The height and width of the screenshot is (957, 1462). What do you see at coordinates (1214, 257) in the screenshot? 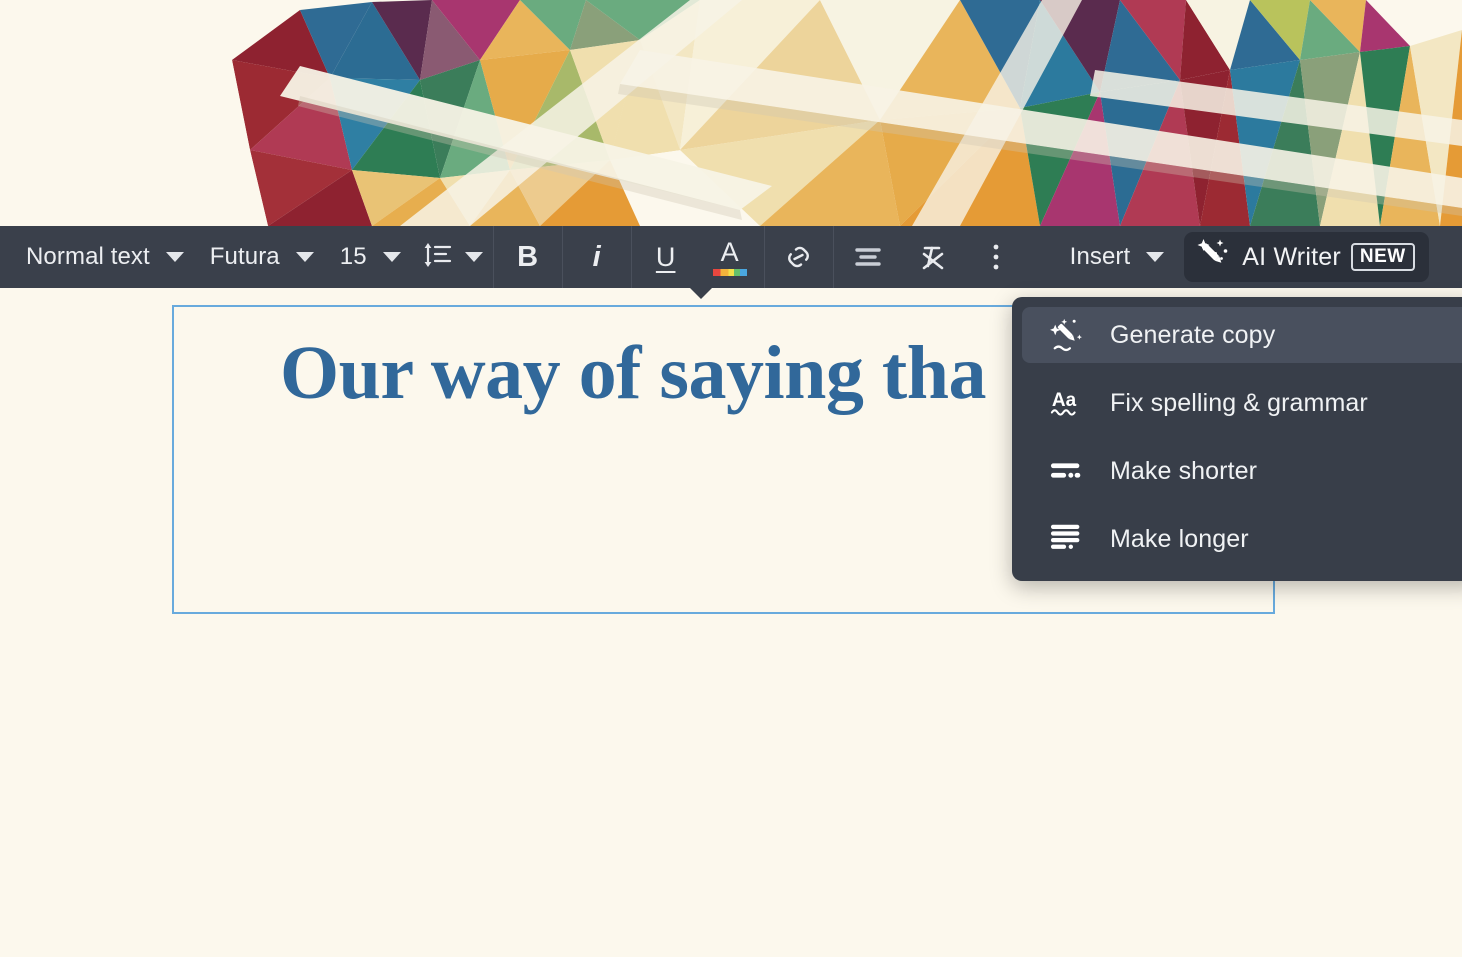
I see `magic-wand-icon` at bounding box center [1214, 257].